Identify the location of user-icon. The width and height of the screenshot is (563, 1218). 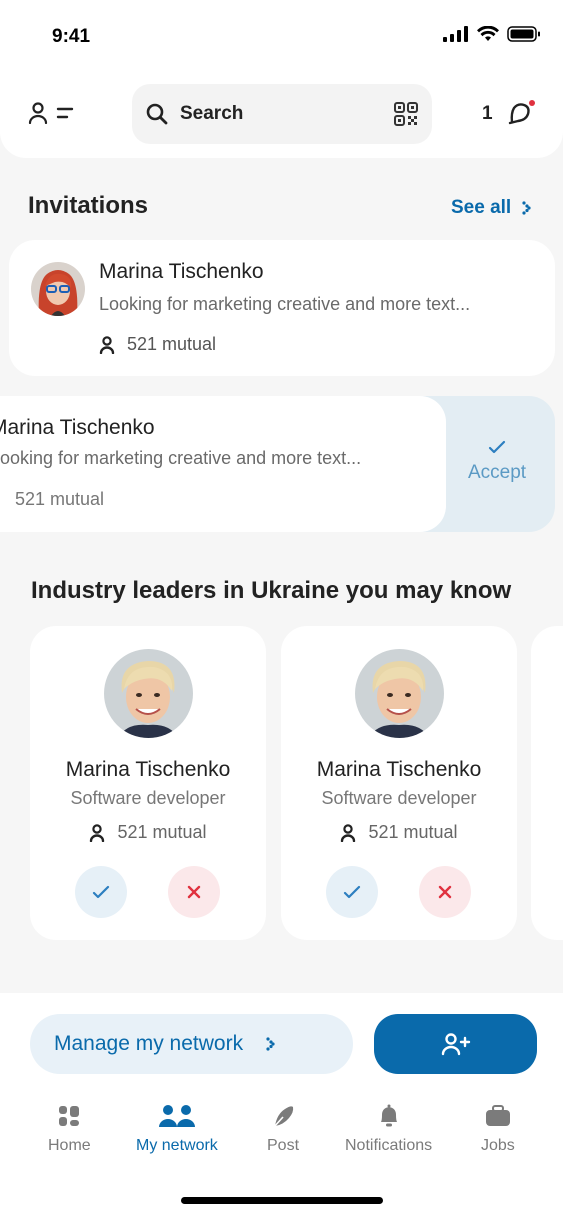
(38, 113).